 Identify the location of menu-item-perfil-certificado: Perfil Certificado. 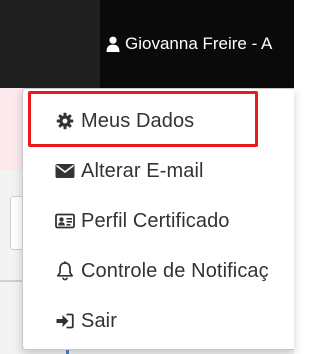
(158, 221).